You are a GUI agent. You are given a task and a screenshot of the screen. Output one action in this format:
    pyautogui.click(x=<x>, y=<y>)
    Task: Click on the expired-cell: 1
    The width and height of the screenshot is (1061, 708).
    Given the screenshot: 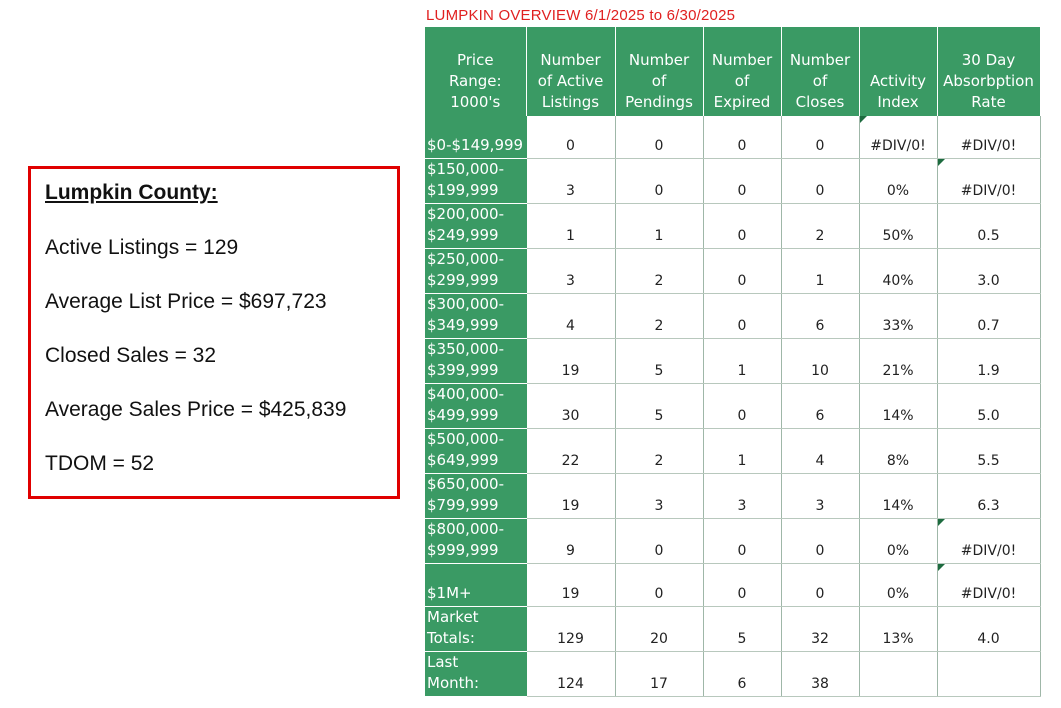 What is the action you would take?
    pyautogui.click(x=742, y=451)
    